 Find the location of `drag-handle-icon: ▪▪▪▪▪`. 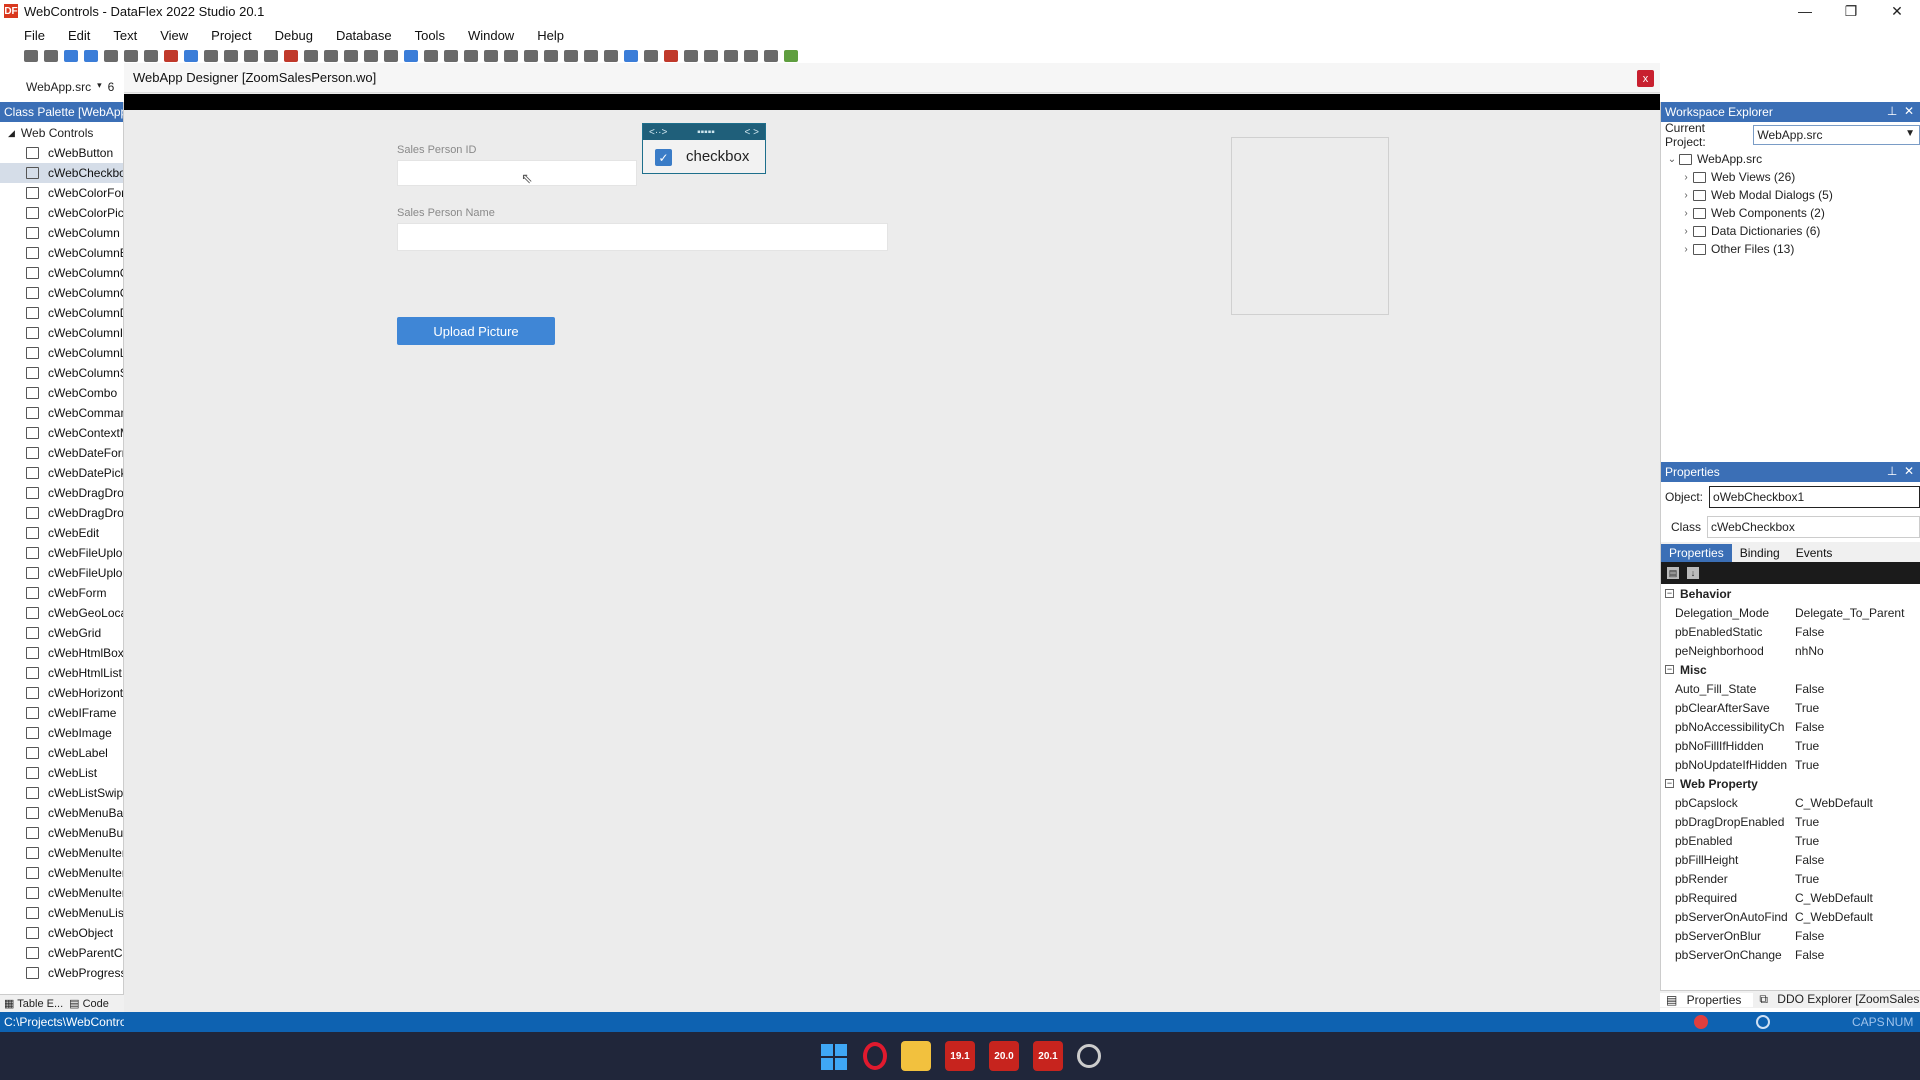

drag-handle-icon: ▪▪▪▪▪ is located at coordinates (706, 132).